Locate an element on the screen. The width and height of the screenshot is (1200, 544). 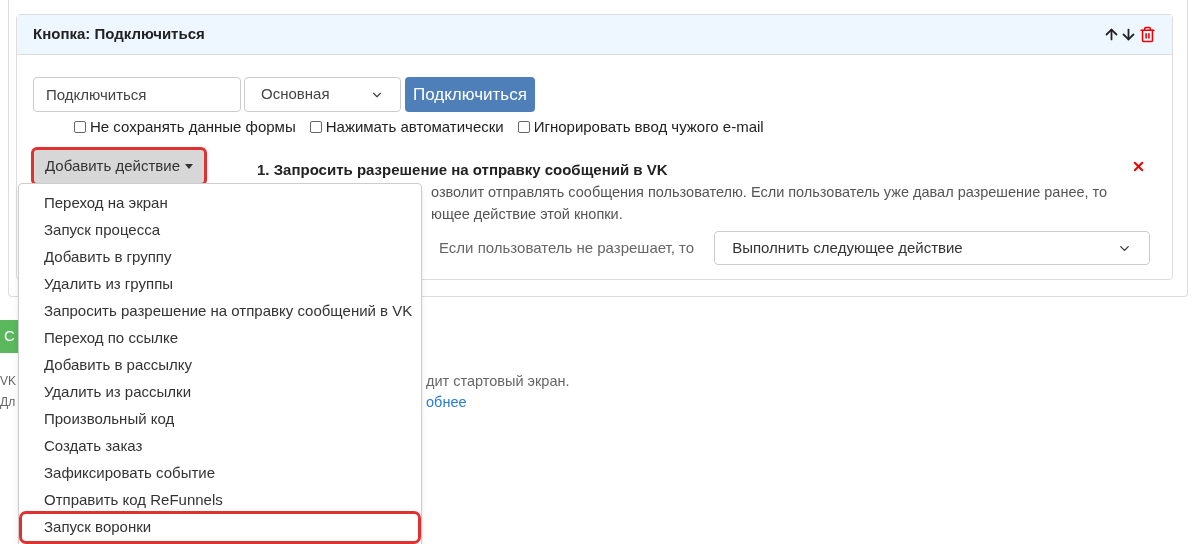
info-text: дит стартовый экран. is located at coordinates (498, 381).